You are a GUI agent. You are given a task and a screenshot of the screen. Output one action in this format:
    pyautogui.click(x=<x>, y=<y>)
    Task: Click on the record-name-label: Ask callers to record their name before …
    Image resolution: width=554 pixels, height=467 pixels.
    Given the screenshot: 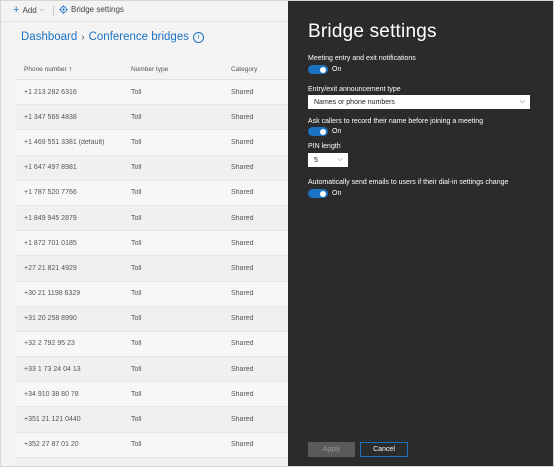 What is the action you would take?
    pyautogui.click(x=396, y=121)
    